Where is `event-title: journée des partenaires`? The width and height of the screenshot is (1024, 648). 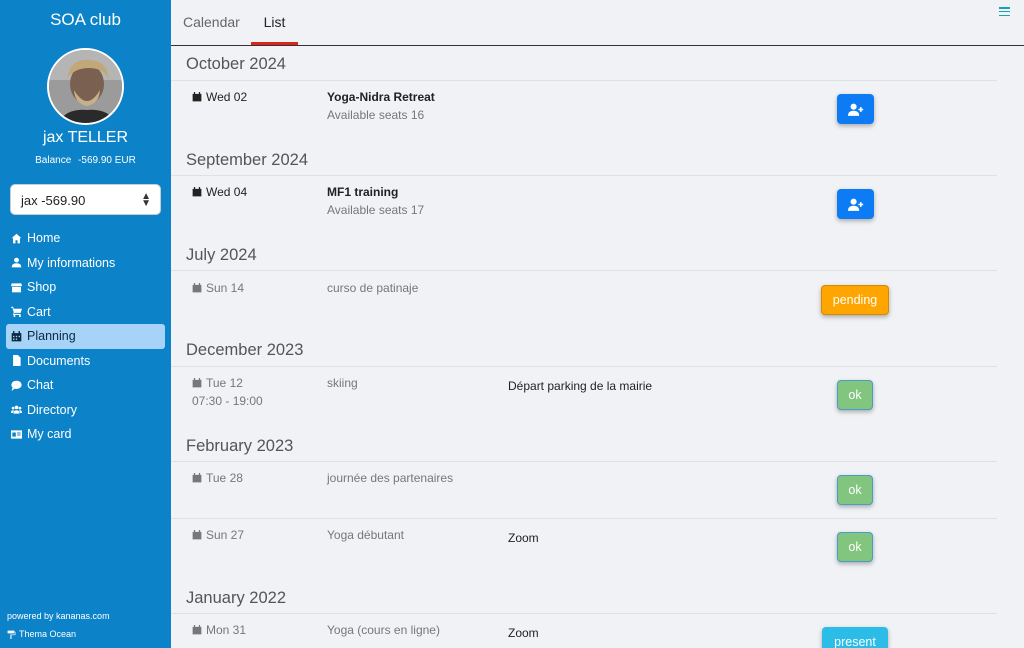 event-title: journée des partenaires is located at coordinates (390, 478).